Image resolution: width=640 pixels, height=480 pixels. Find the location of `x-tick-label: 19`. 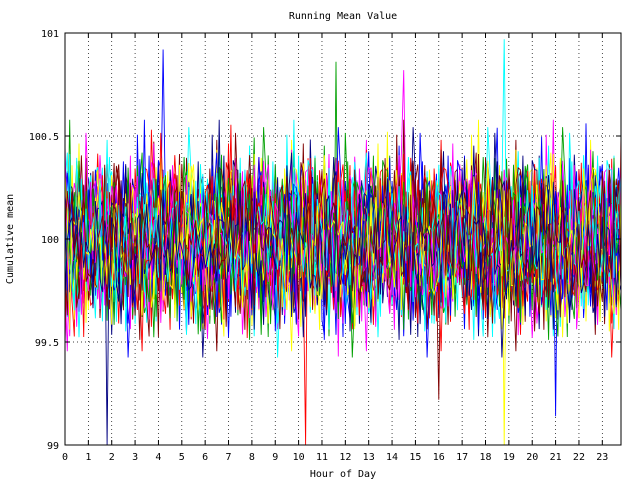

x-tick-label: 19 is located at coordinates (509, 457).